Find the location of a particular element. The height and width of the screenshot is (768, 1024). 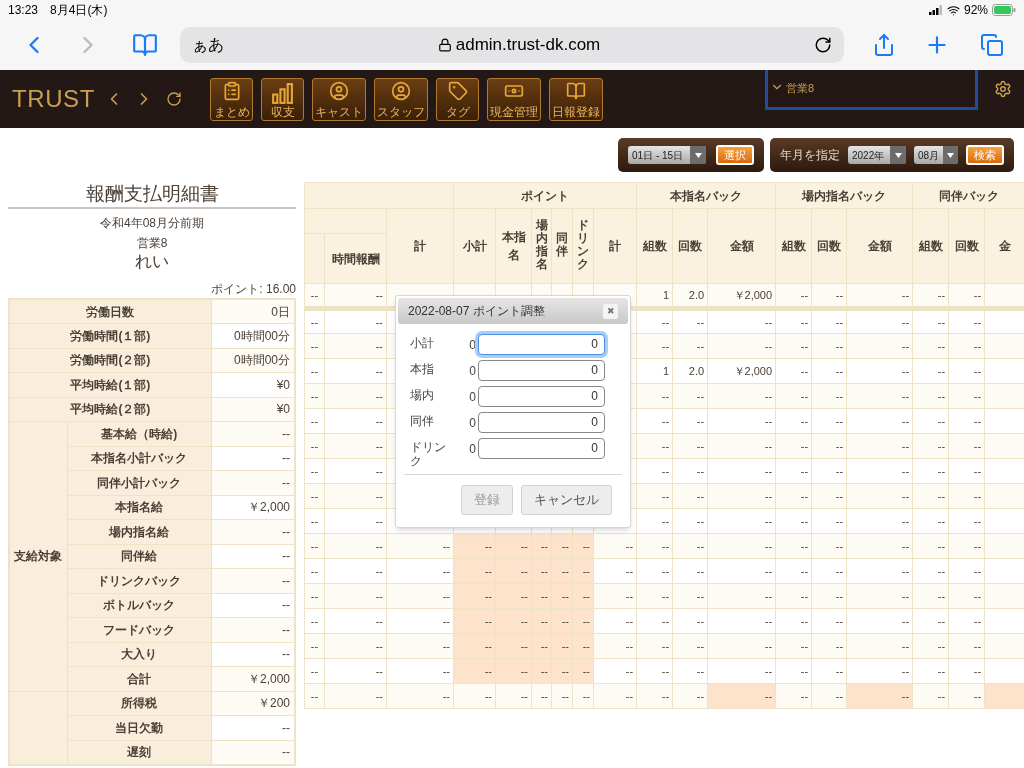

status-date: 8月4日(木) is located at coordinates (79, 10).